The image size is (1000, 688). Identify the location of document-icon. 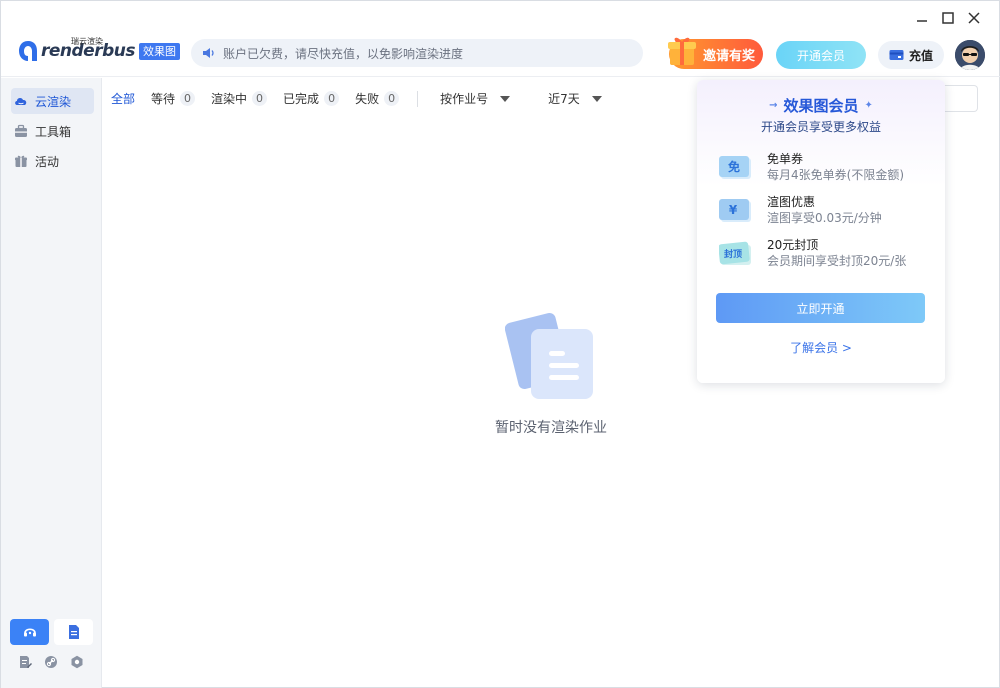
(73, 632).